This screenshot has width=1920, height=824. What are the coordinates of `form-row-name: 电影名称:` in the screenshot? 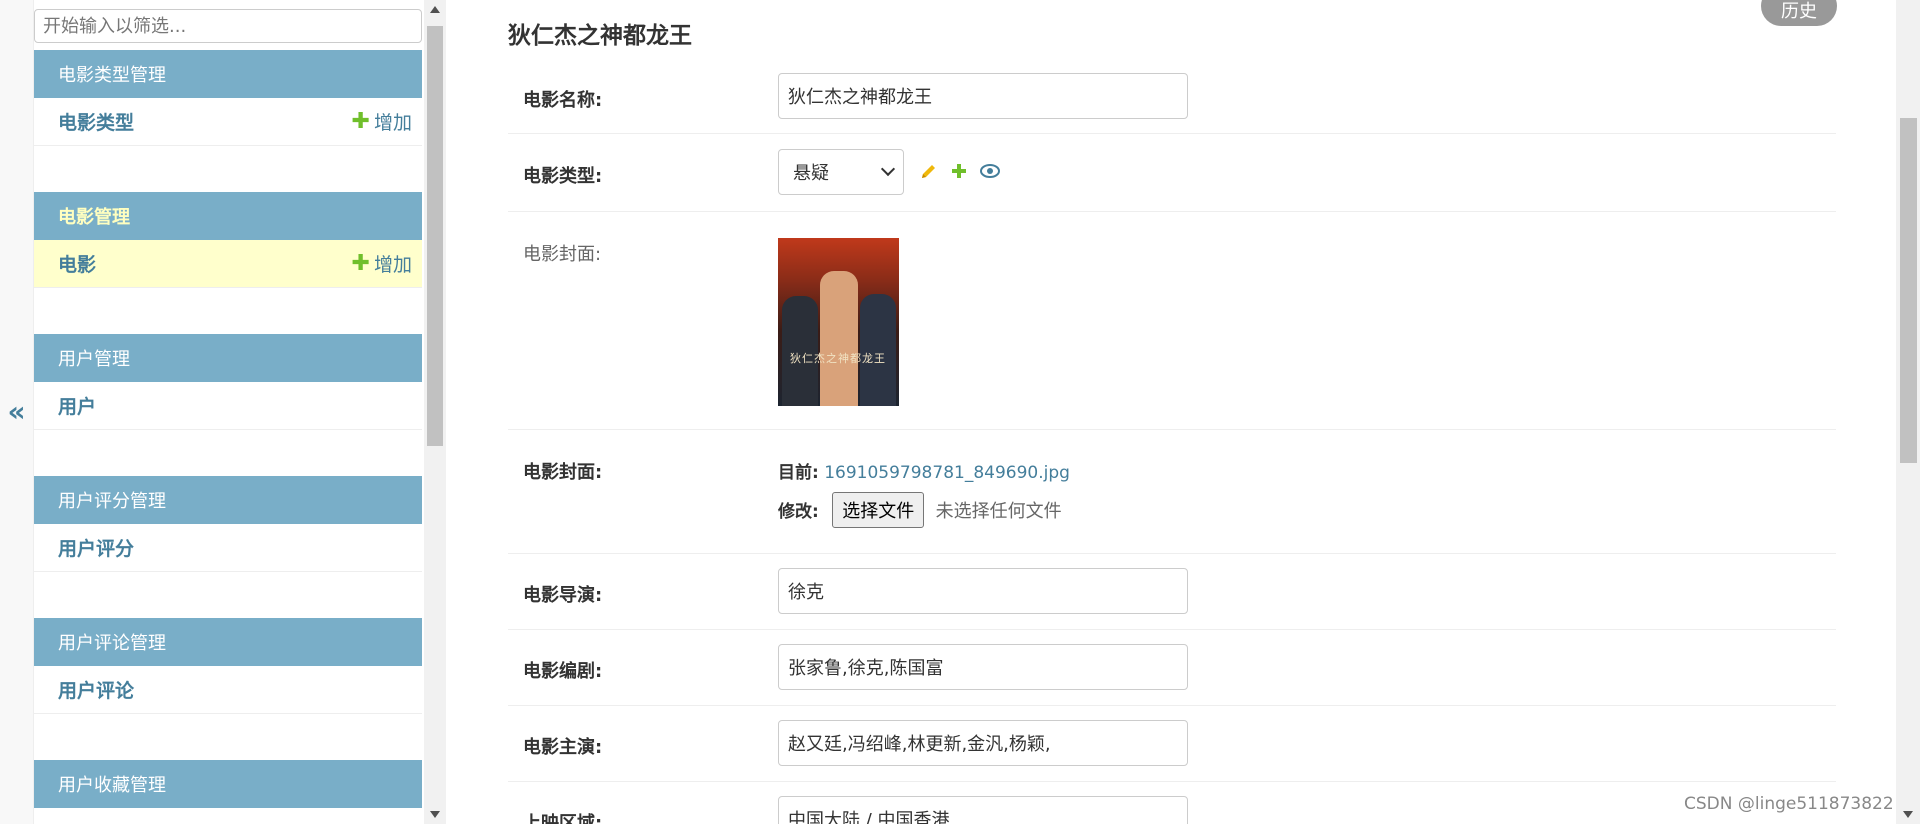 It's located at (1172, 99).